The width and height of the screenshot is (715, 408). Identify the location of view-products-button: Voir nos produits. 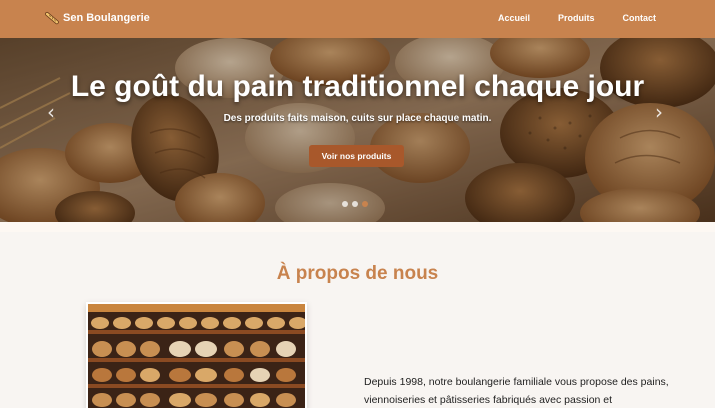
(356, 156).